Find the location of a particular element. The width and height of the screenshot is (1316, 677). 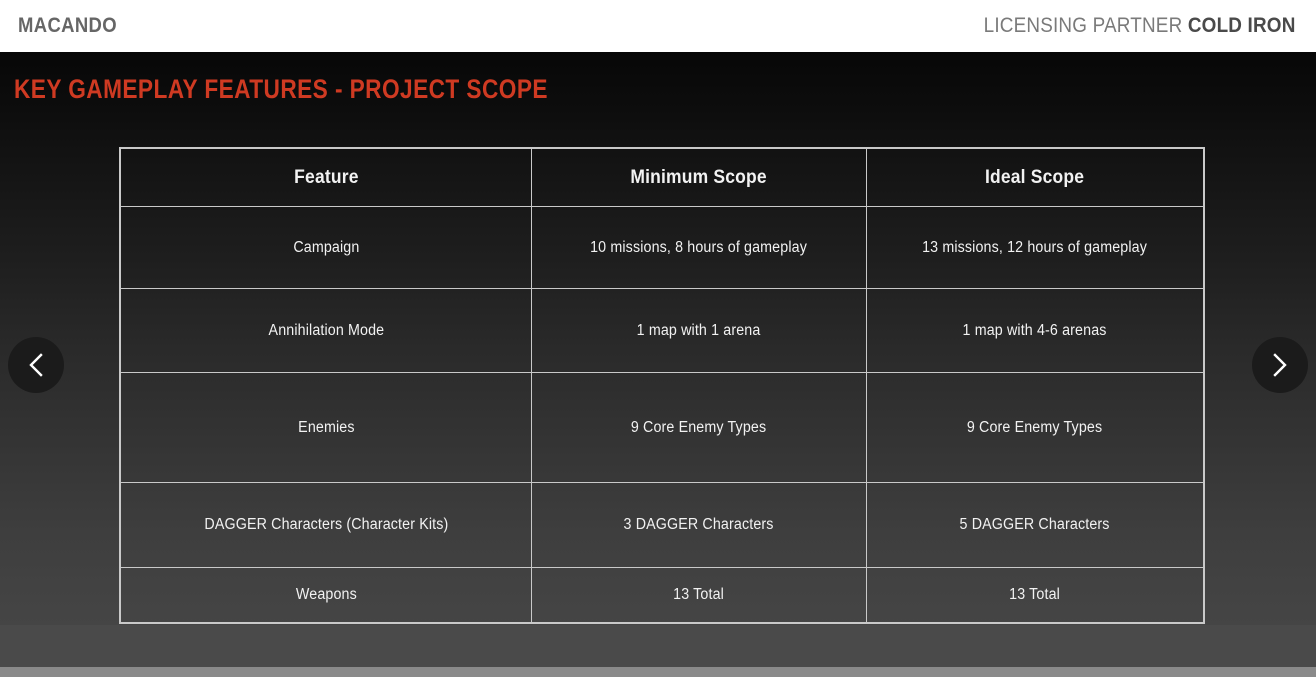

carousel-next-button is located at coordinates (1280, 365).